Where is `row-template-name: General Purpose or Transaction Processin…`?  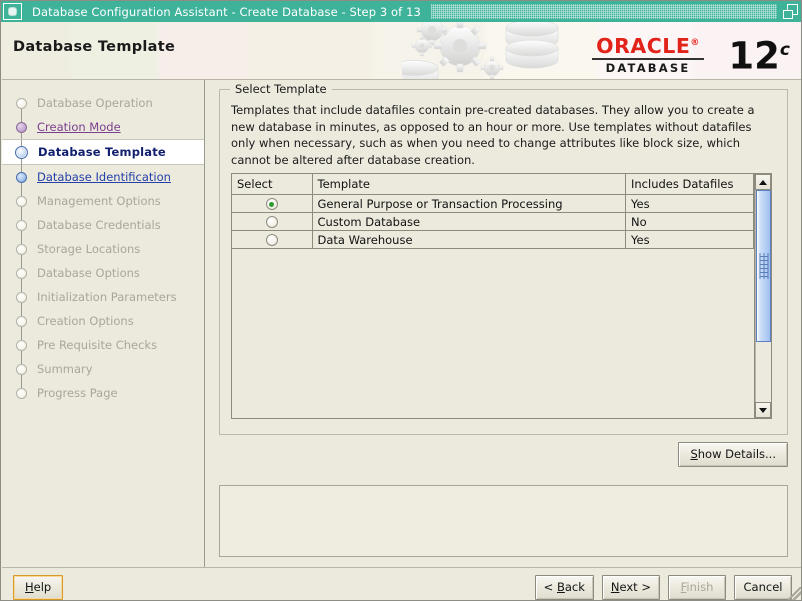
row-template-name: General Purpose or Transaction Processin… is located at coordinates (469, 203).